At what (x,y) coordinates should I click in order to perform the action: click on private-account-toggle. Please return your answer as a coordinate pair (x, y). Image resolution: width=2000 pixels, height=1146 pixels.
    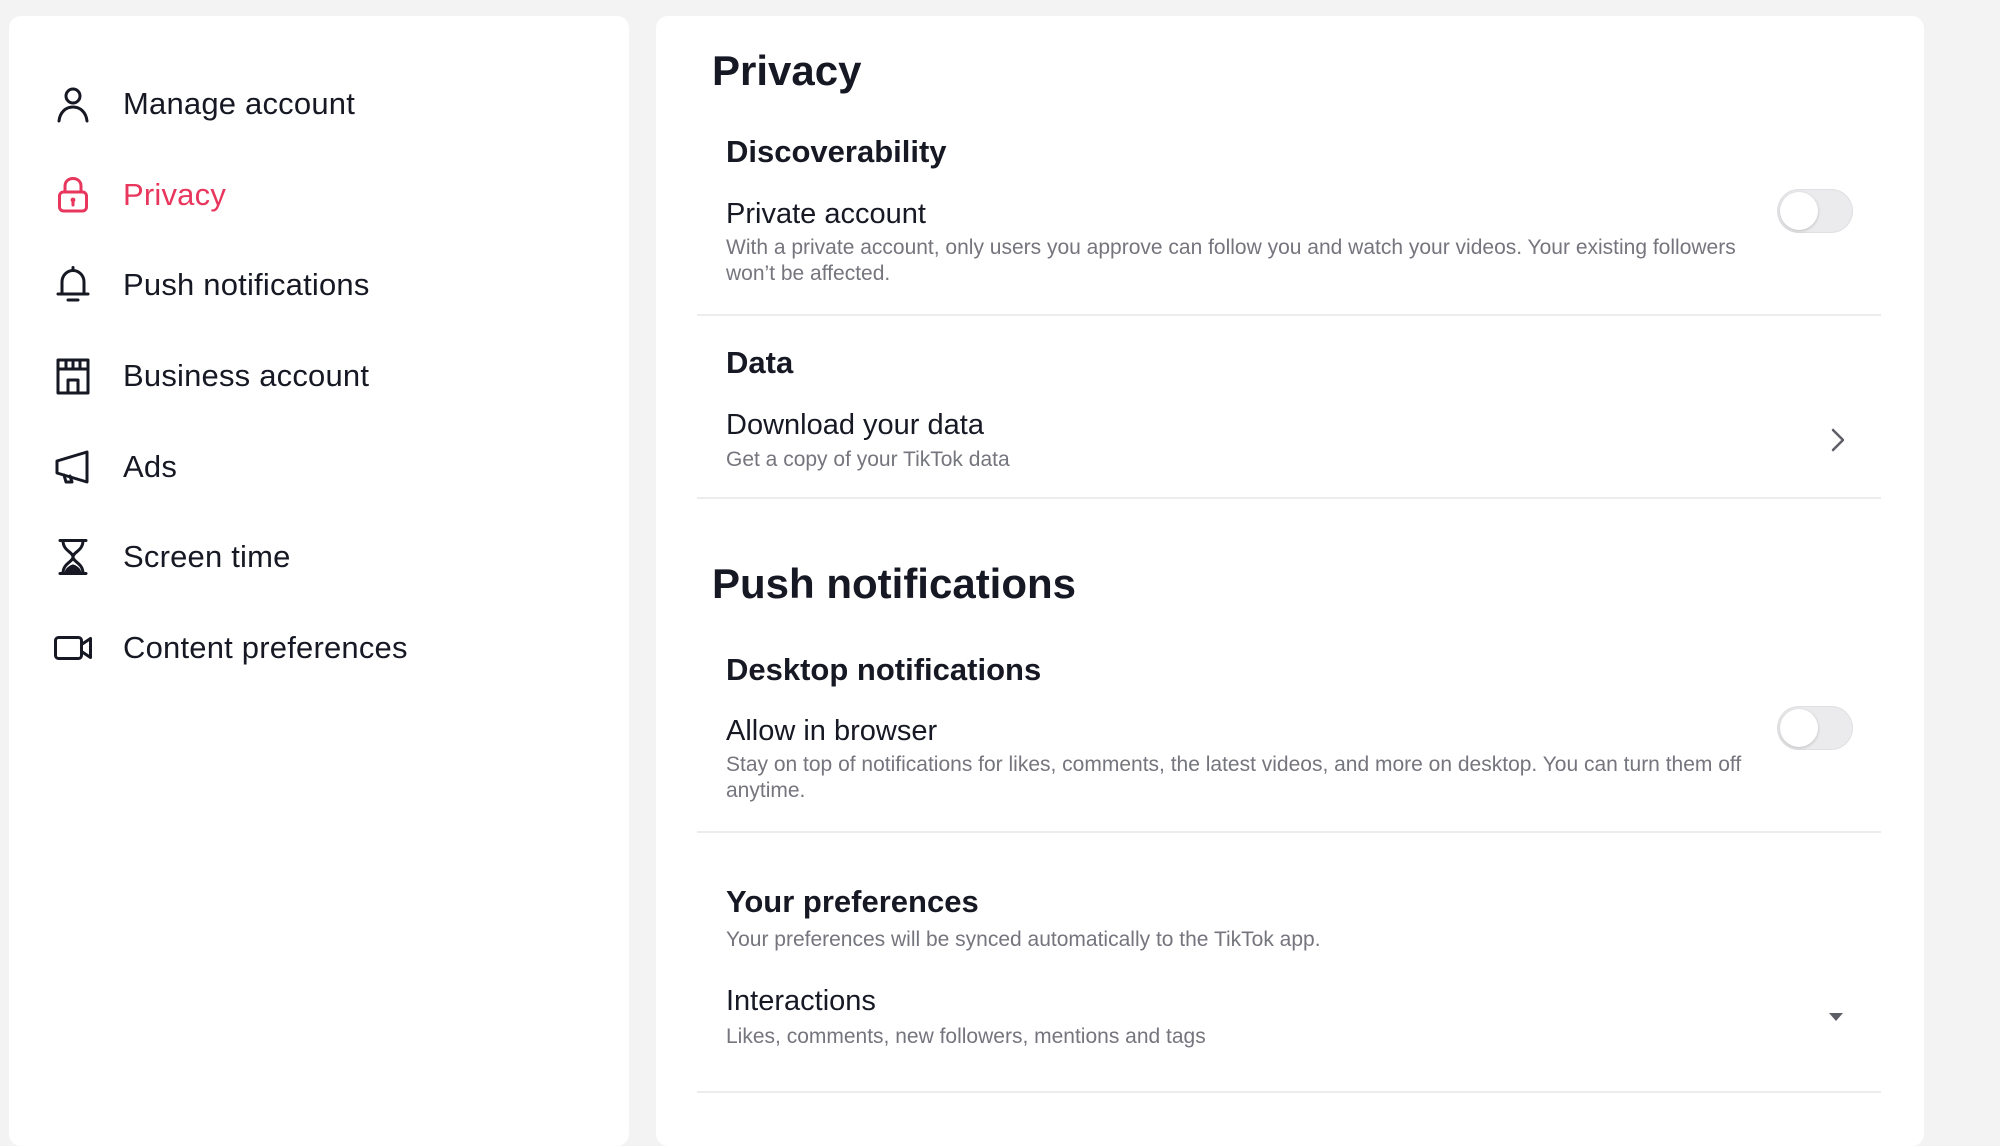
    Looking at the image, I should click on (1815, 211).